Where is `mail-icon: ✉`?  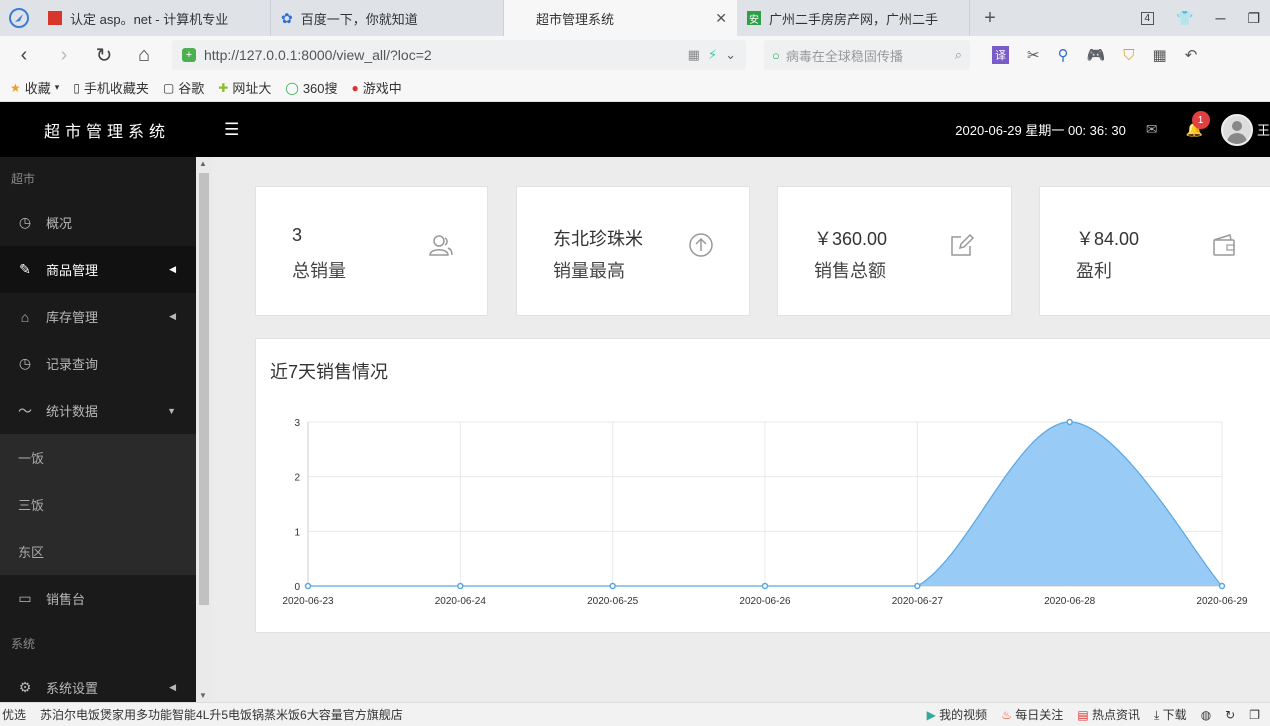
mail-icon: ✉ is located at coordinates (1152, 129).